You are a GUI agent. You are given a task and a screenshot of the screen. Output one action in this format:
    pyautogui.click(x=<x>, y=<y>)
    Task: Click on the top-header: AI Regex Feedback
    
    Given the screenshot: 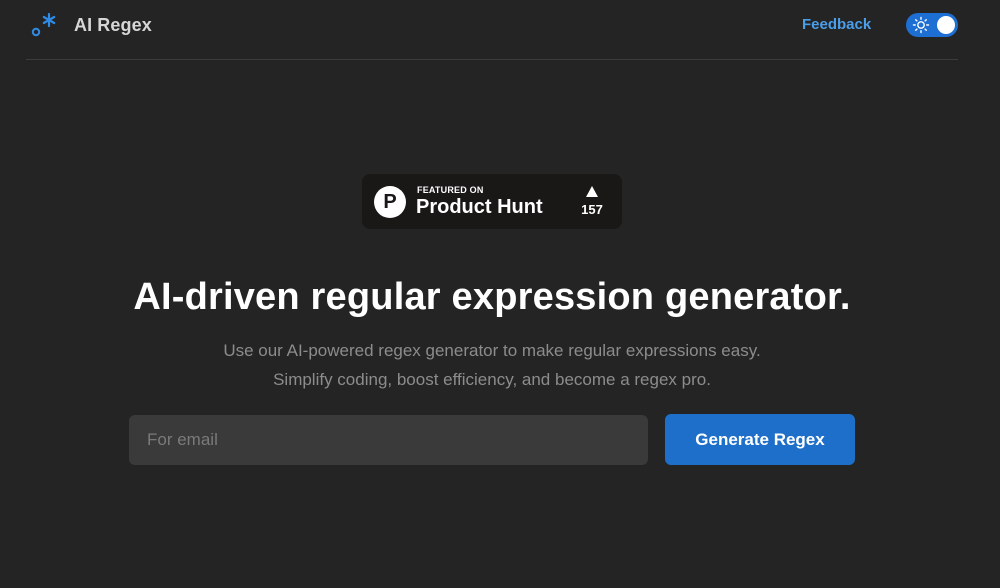 What is the action you would take?
    pyautogui.click(x=492, y=30)
    